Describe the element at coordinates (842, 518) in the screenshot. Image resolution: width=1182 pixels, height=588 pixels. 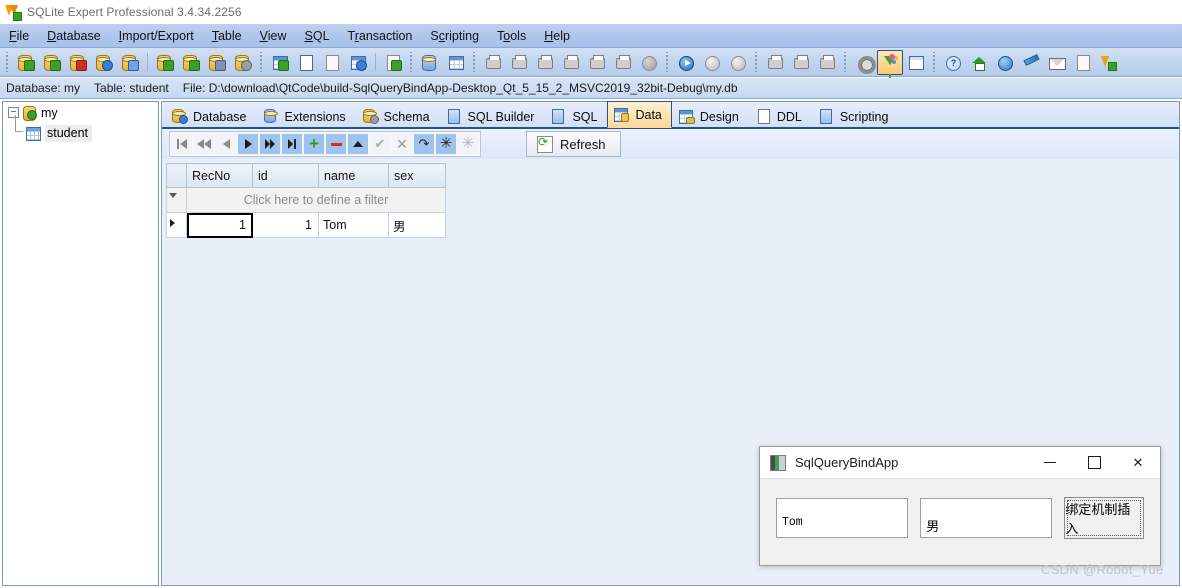
I see `name-input: Tom` at that location.